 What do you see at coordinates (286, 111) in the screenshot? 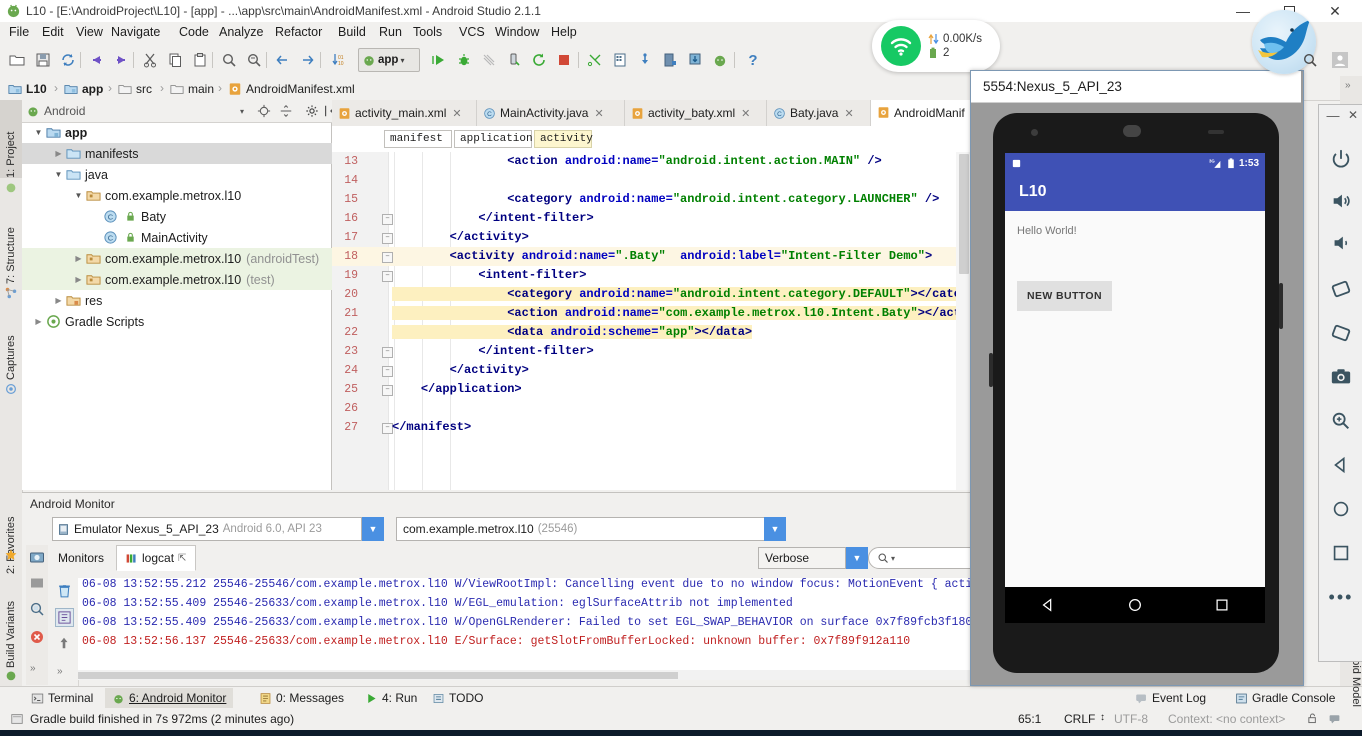
I see `collapse-all-icon` at bounding box center [286, 111].